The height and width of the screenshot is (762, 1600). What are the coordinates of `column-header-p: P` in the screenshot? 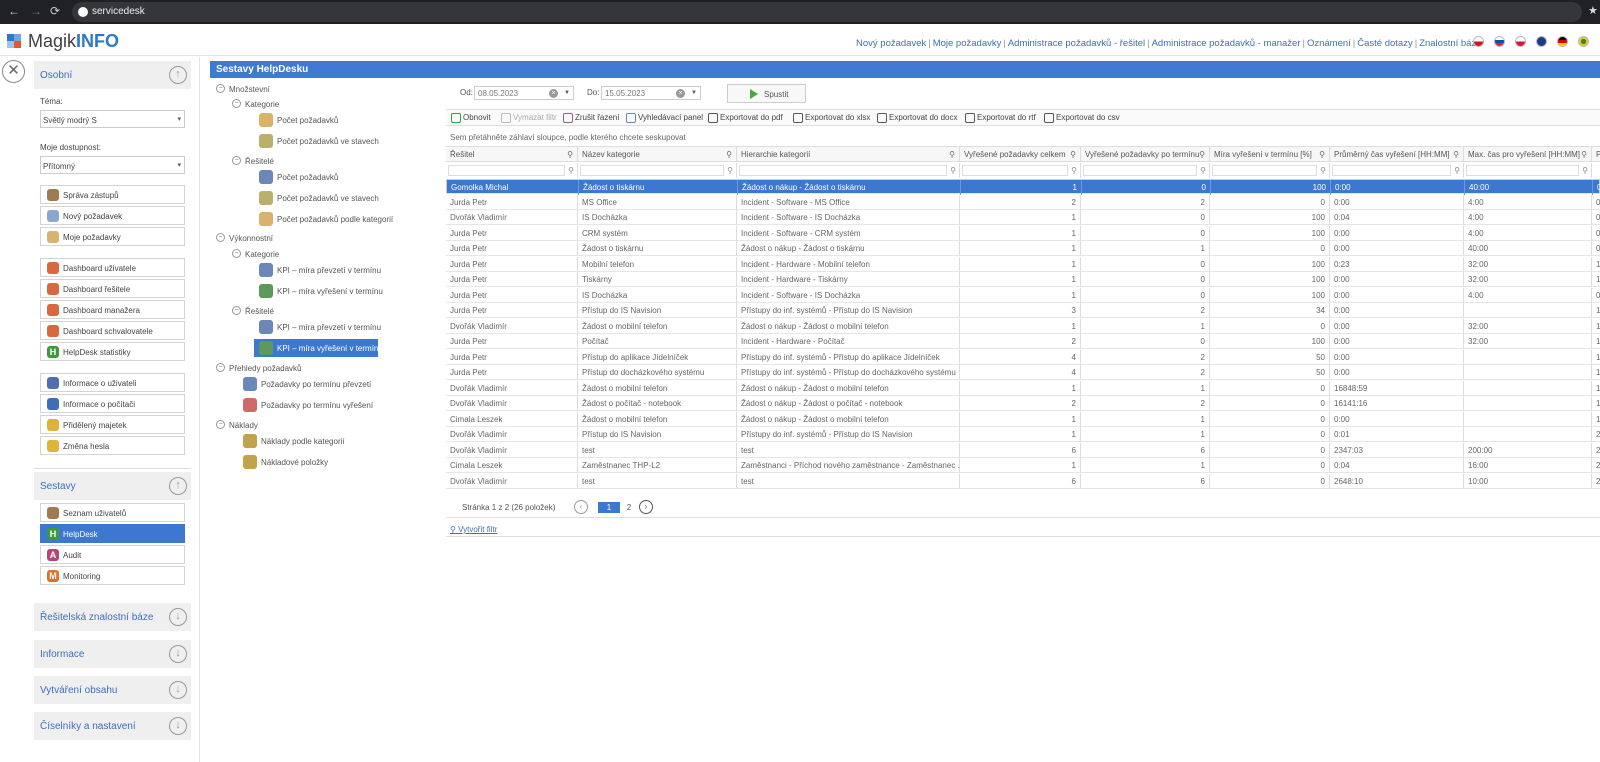 It's located at (1596, 154).